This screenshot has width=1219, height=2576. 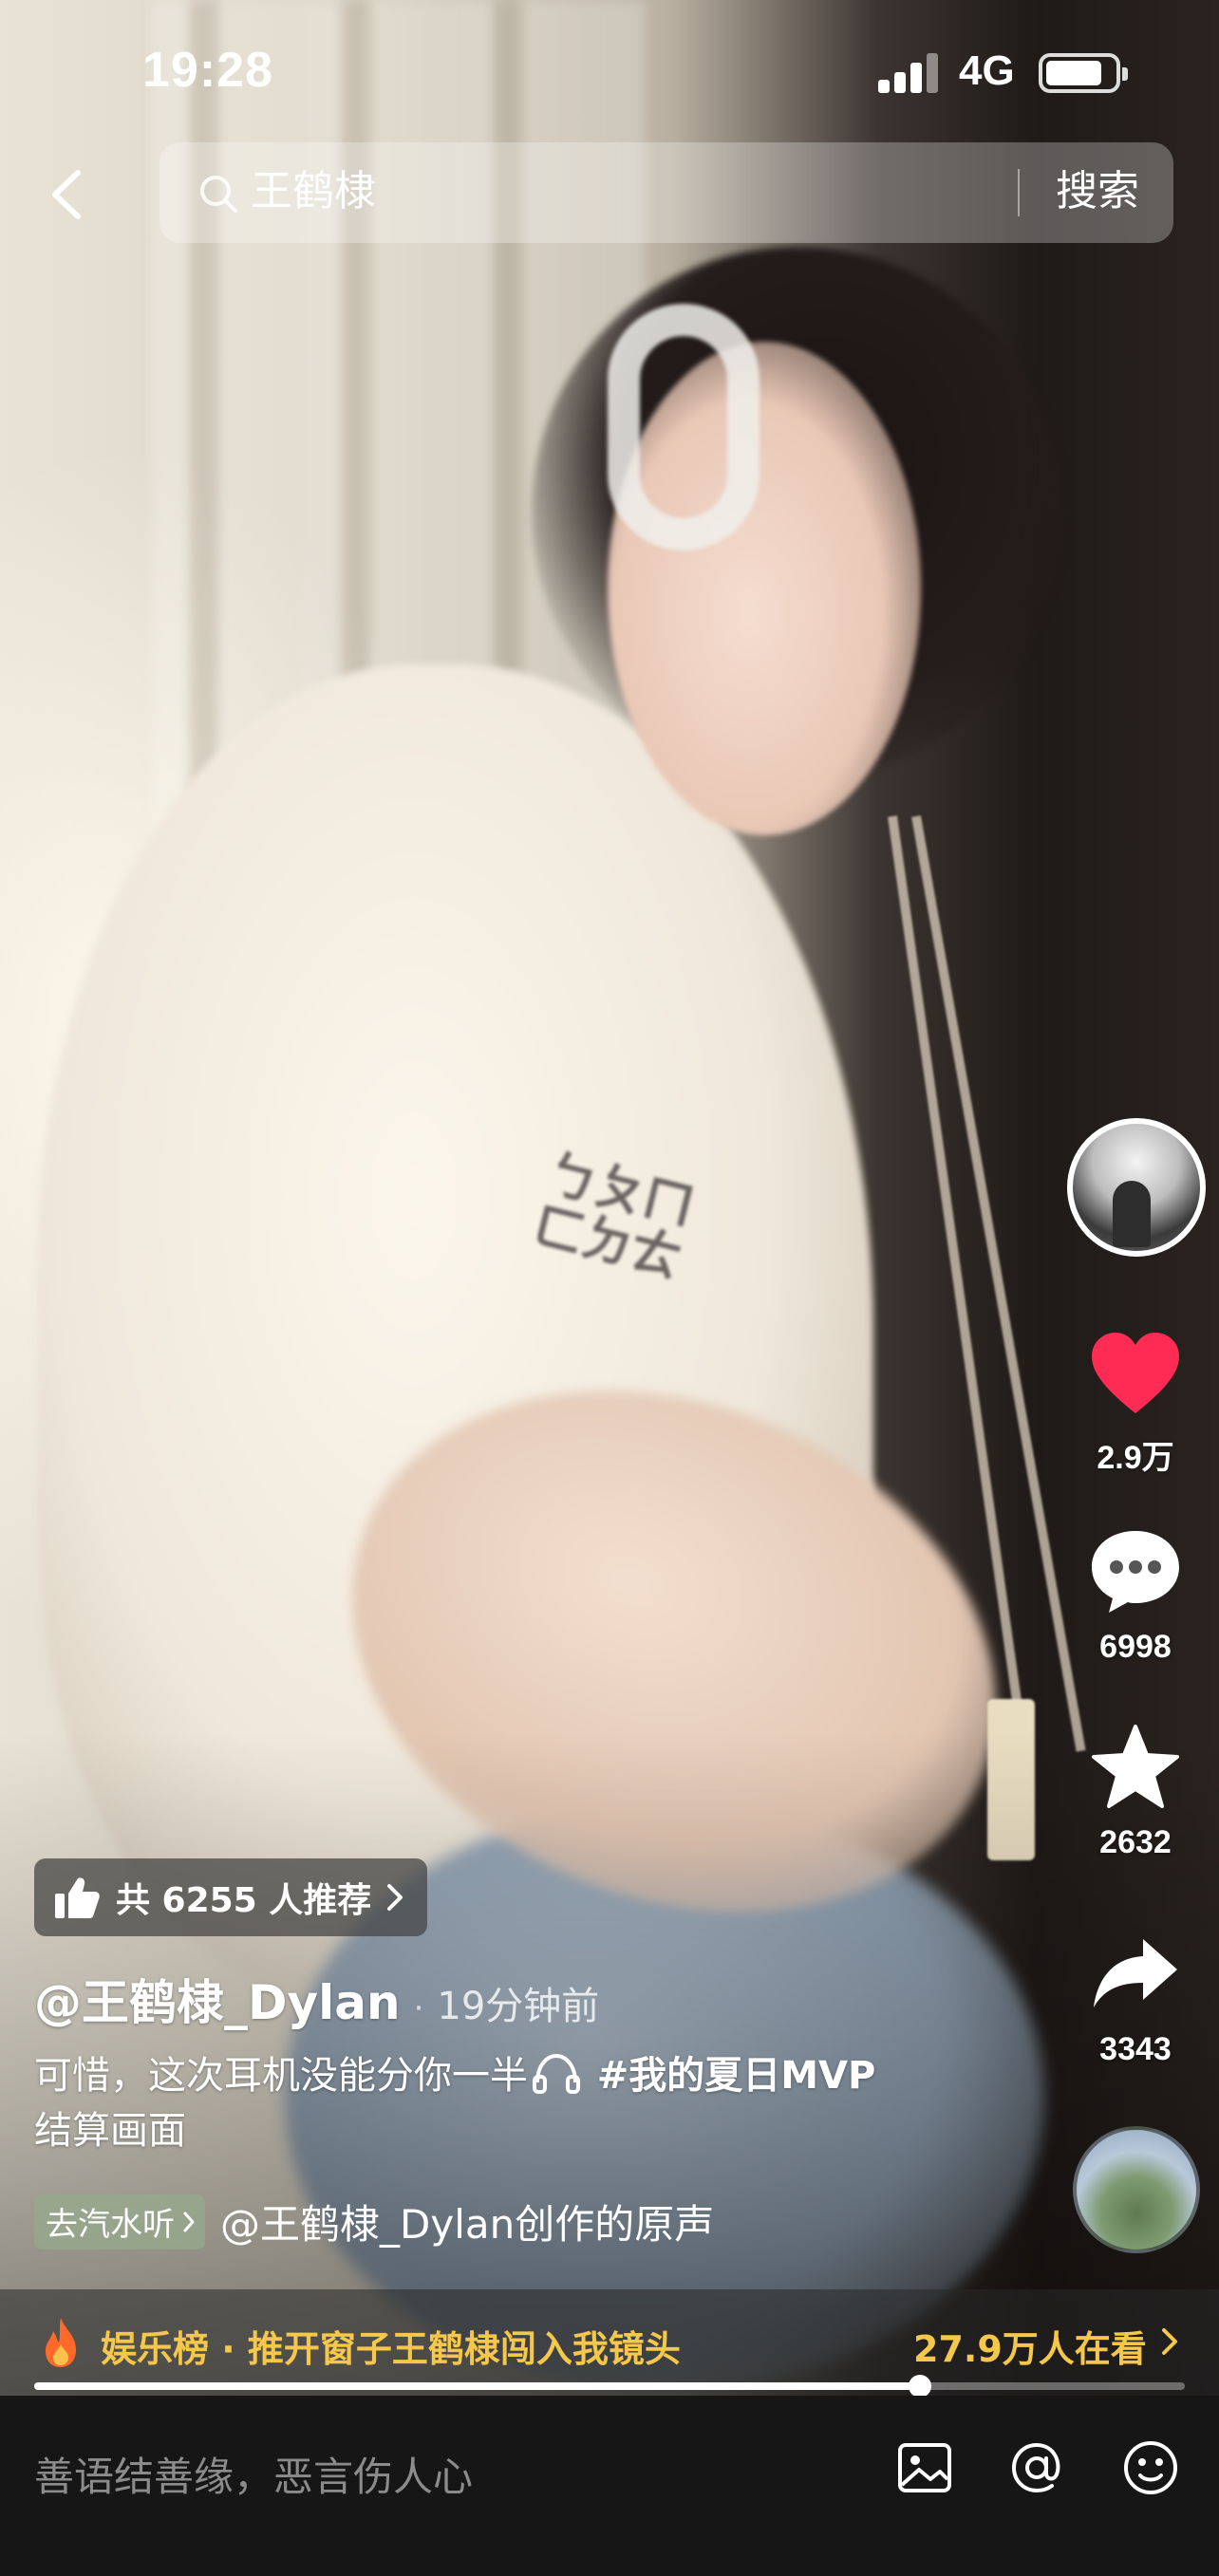 What do you see at coordinates (1136, 1458) in the screenshot?
I see `like-count: 2.9万` at bounding box center [1136, 1458].